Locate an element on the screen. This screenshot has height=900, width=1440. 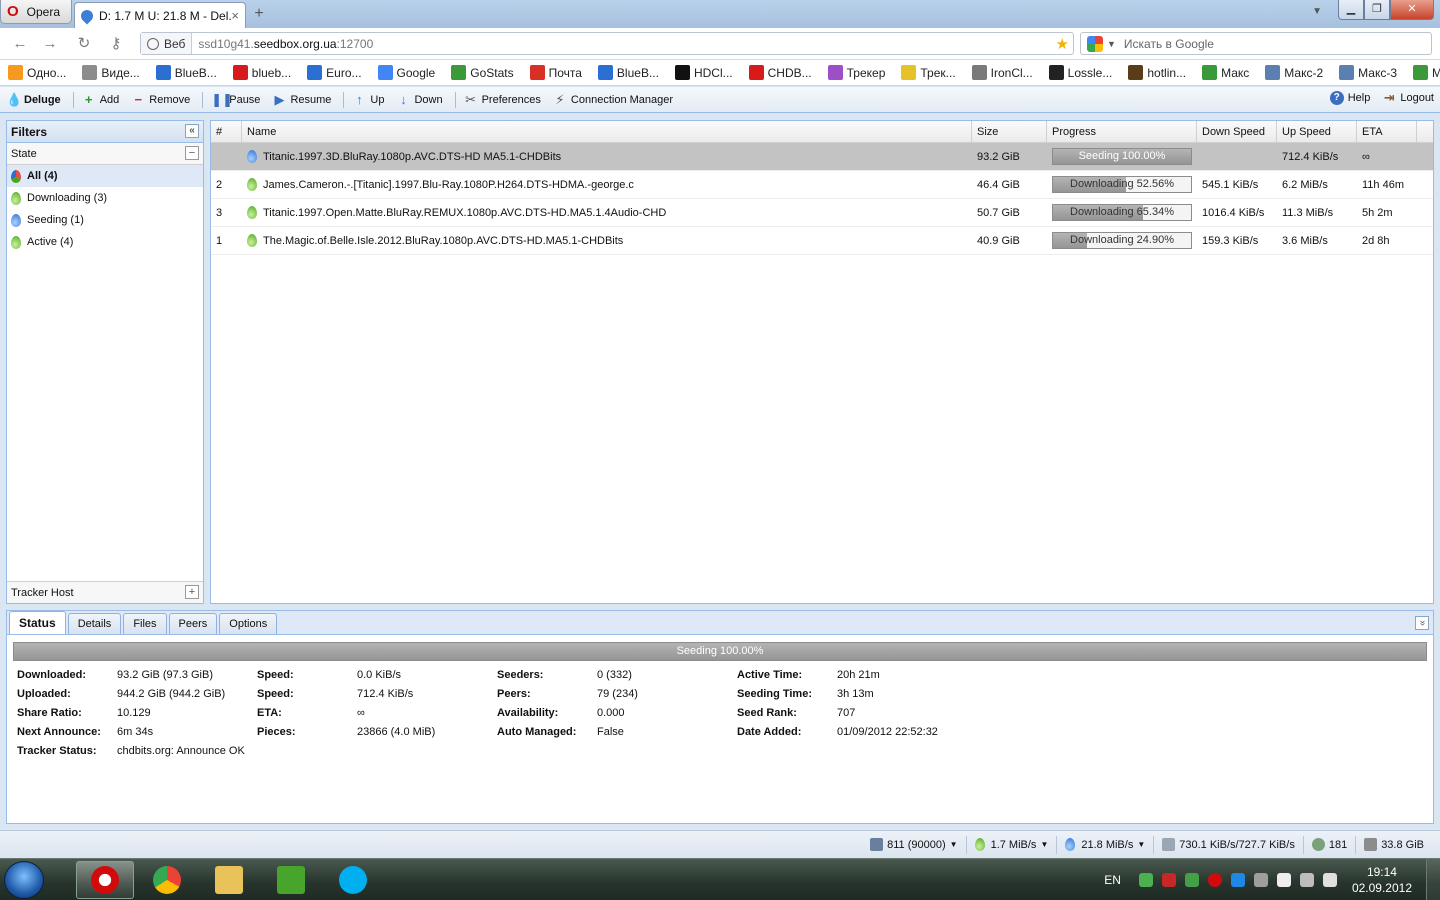
help-button: ? Help is located at coordinates (1349, 98).